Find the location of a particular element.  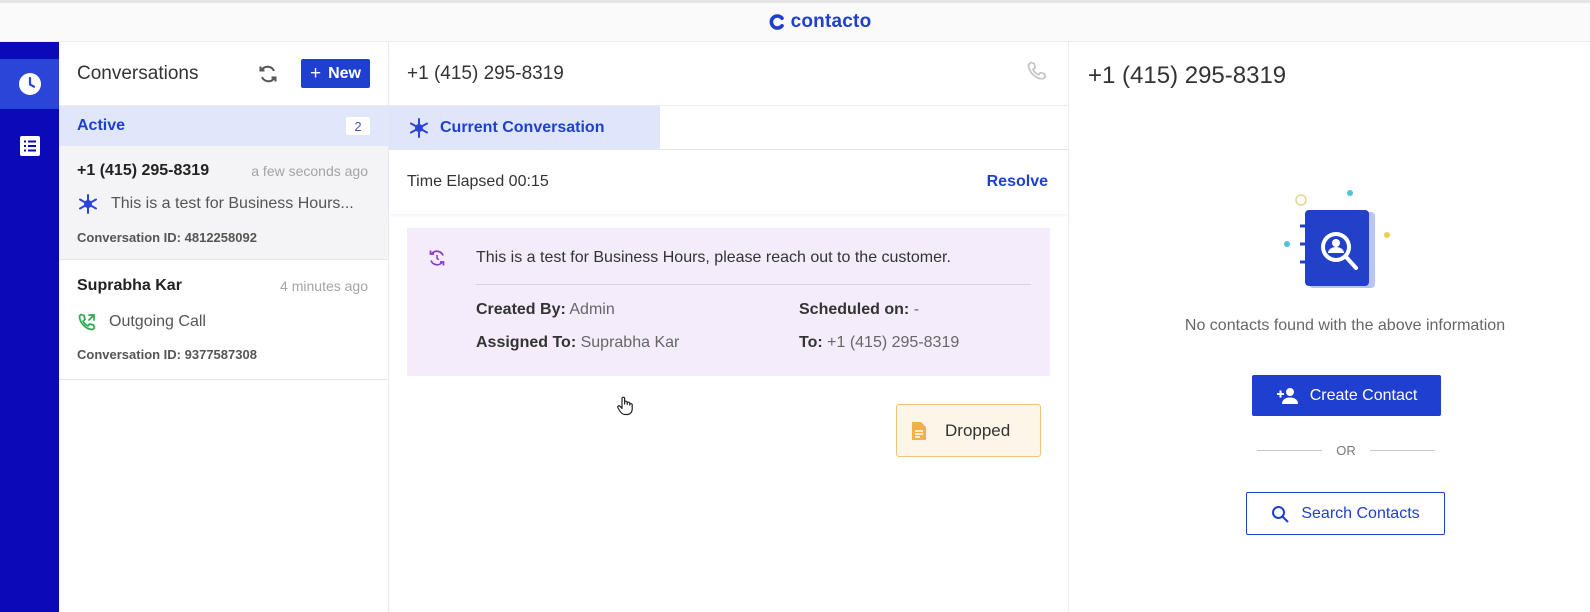

conversation-message: Outgoing Call is located at coordinates (157, 321).